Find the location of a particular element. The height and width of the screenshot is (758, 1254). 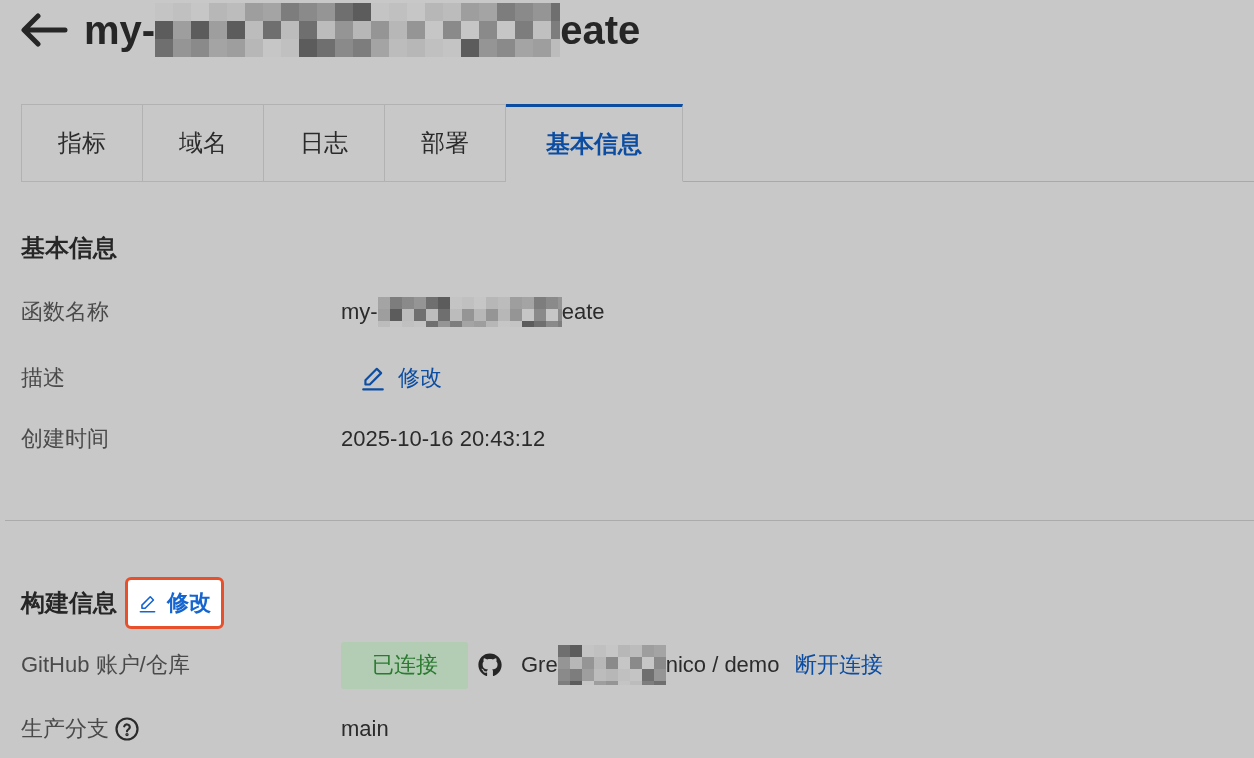

tab: 域名 is located at coordinates (203, 143).